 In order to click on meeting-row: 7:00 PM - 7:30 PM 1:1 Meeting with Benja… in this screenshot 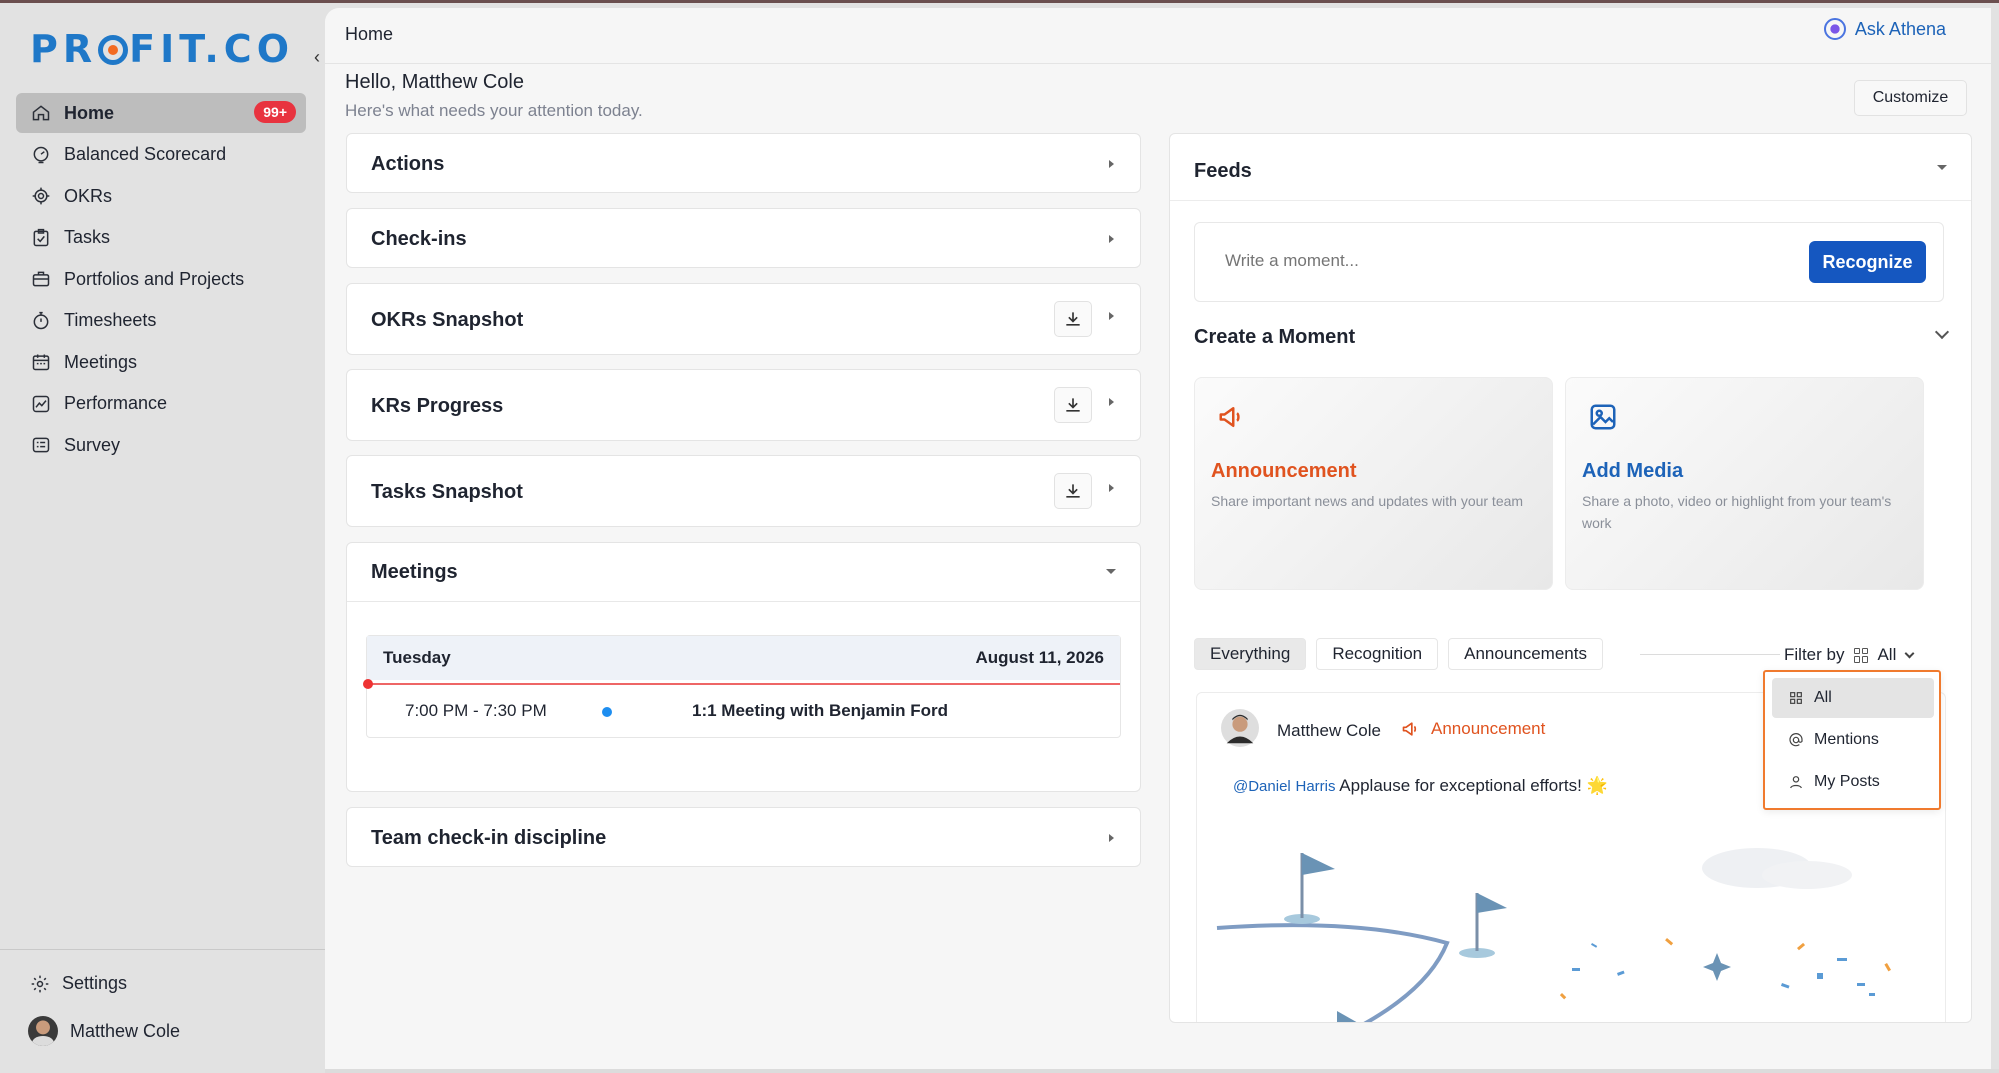, I will do `click(743, 711)`.